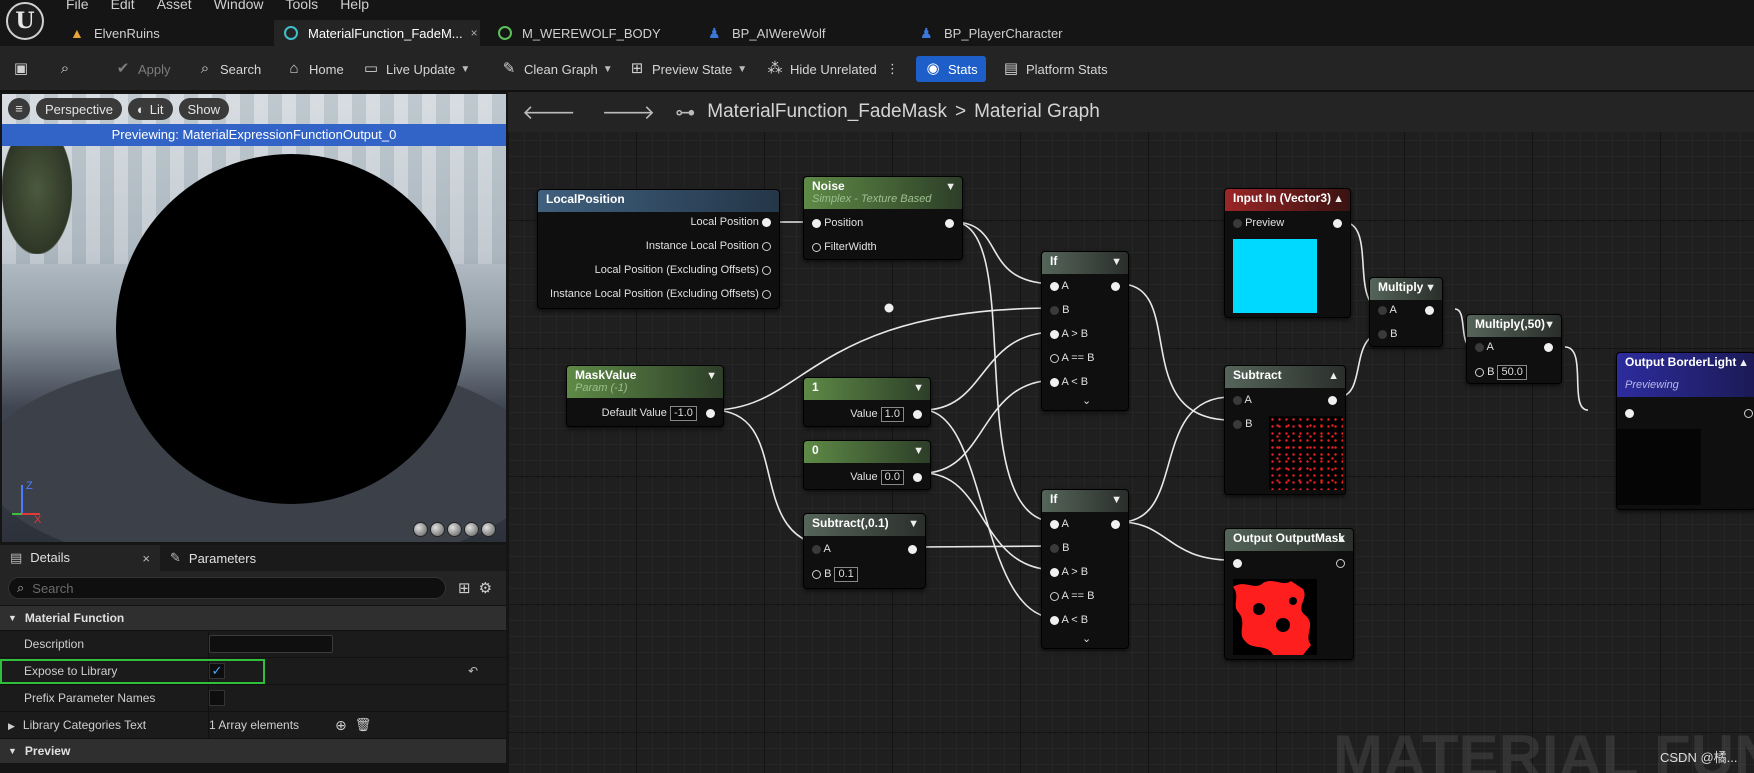 The height and width of the screenshot is (773, 1754). I want to click on output-pin: Instance Local Position, so click(708, 246).